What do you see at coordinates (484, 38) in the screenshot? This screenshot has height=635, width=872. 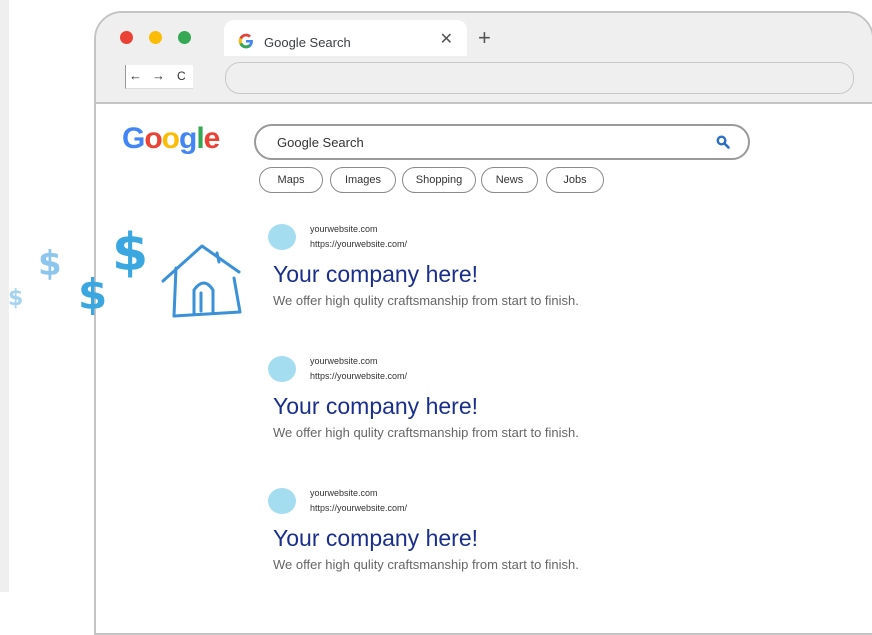 I see `new-tab-icon: +` at bounding box center [484, 38].